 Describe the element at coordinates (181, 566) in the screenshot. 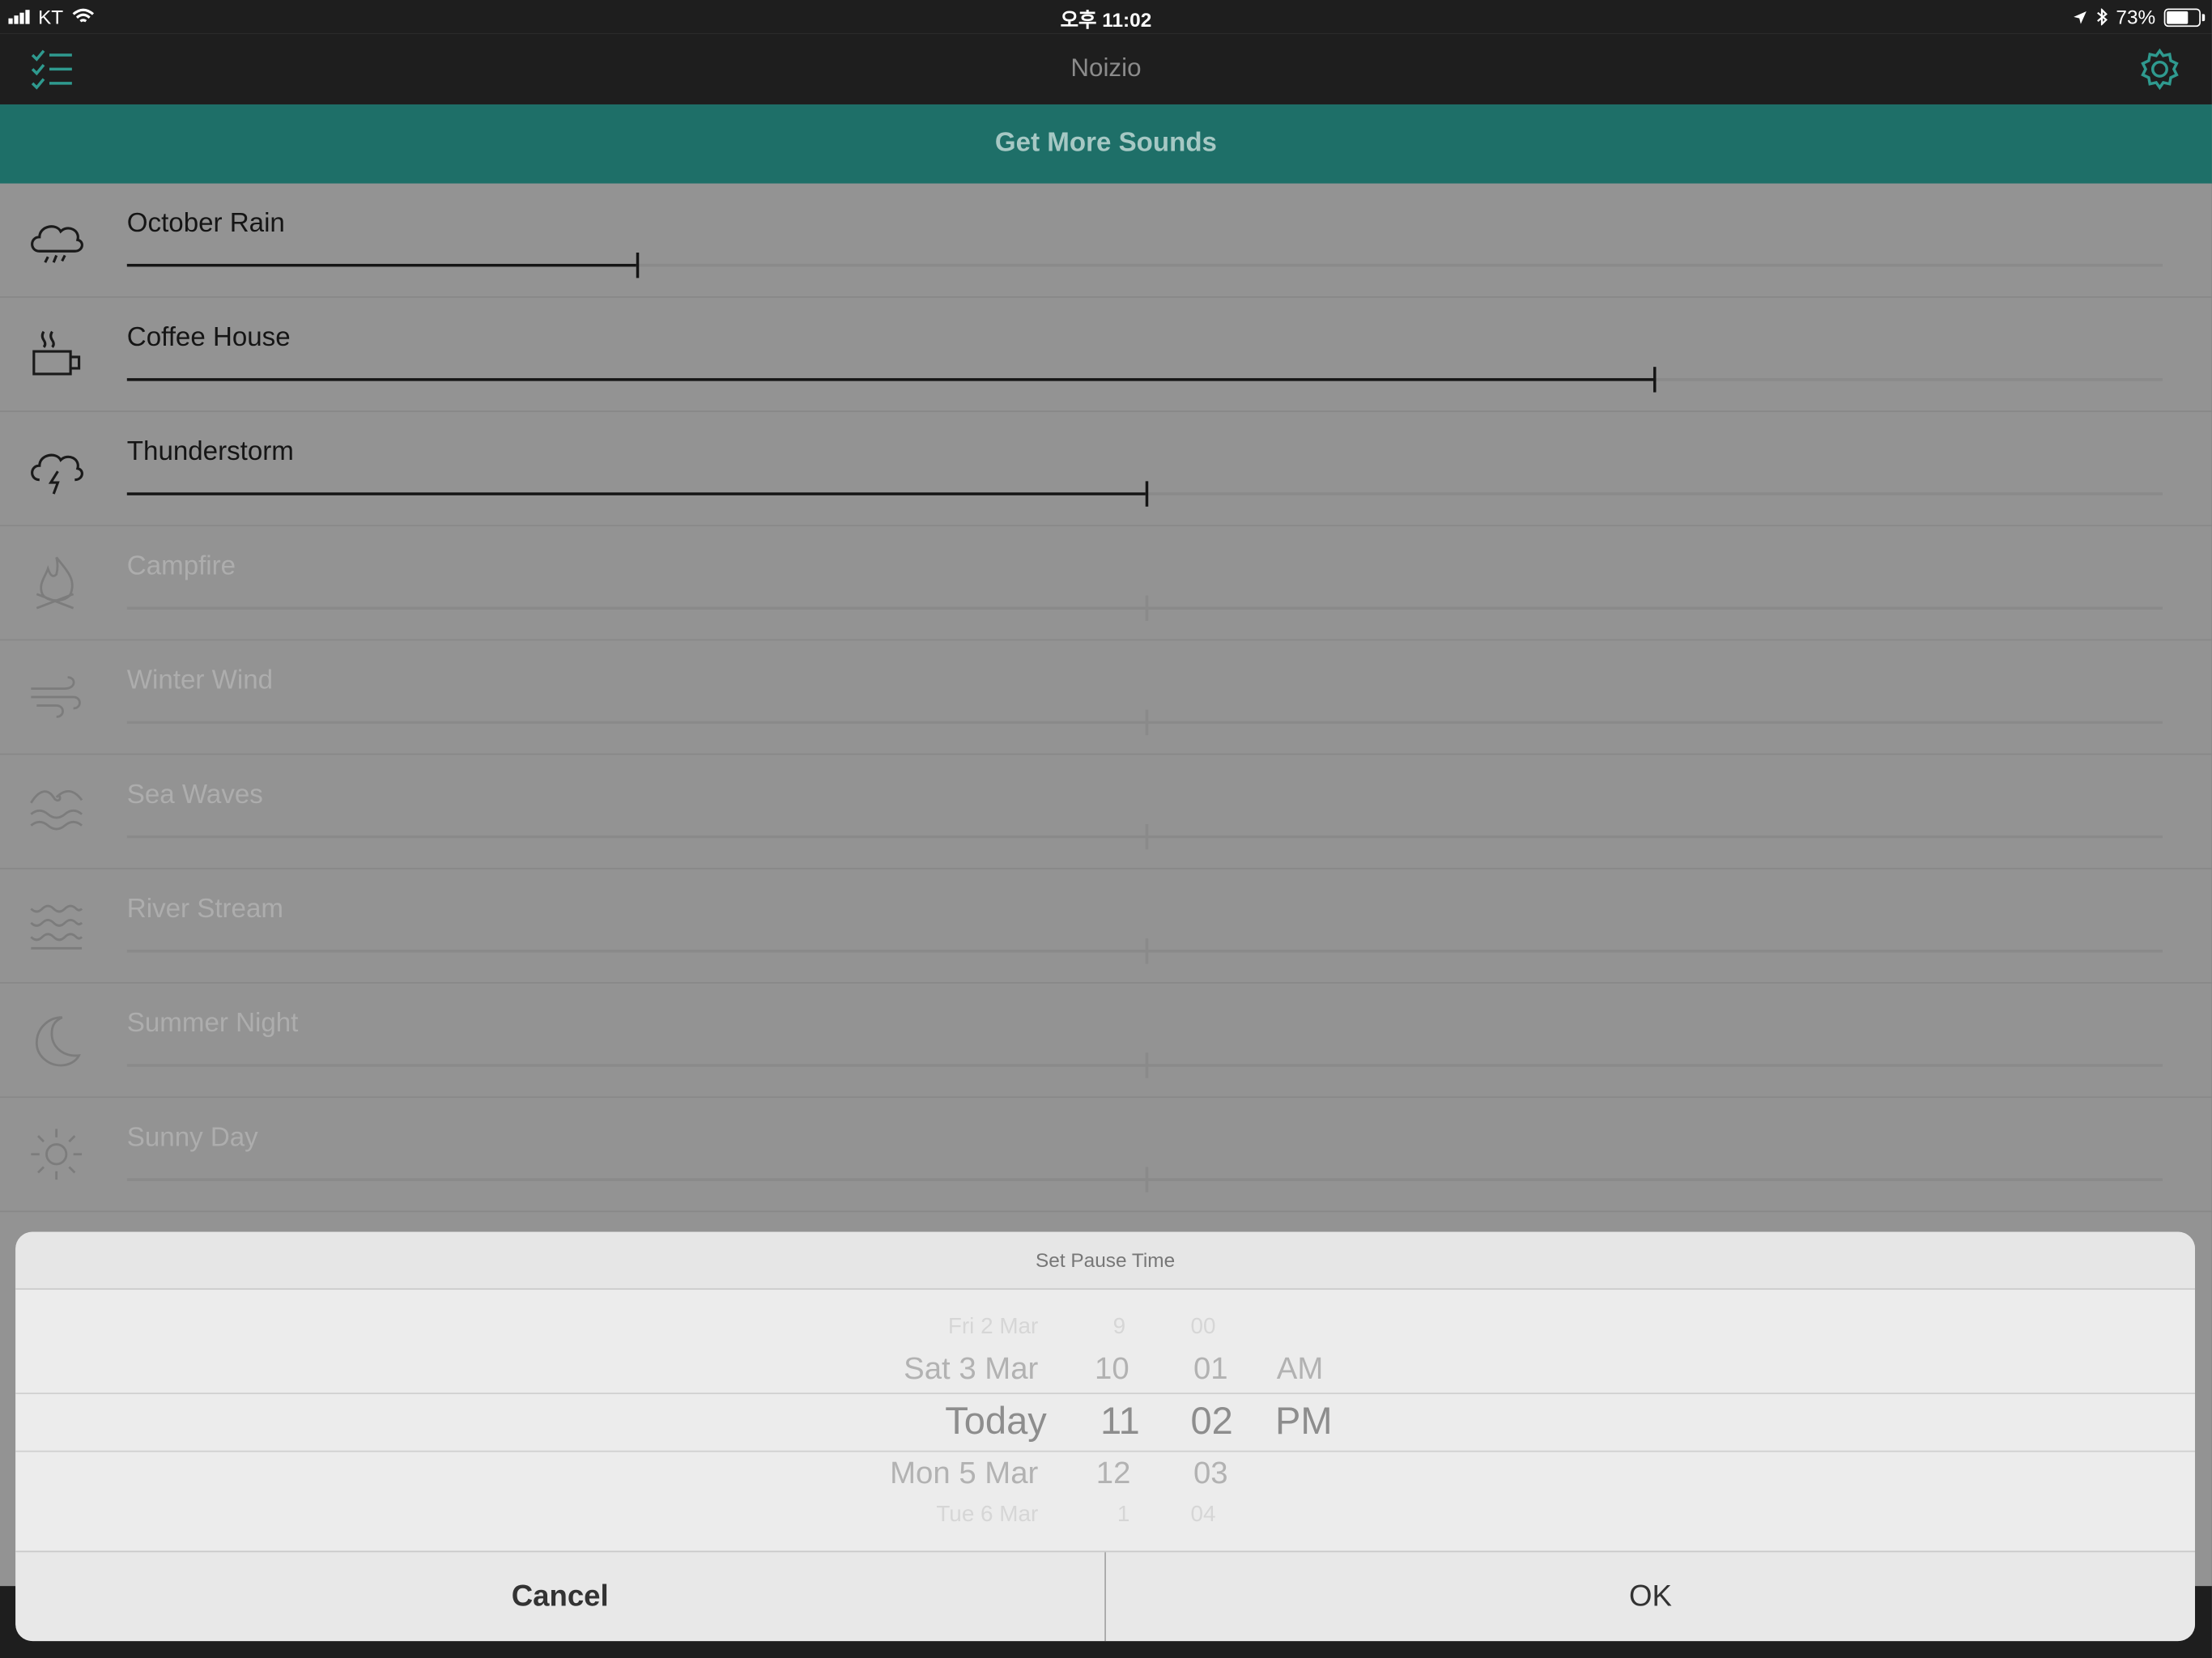

I see `sound-name: Campfire` at that location.